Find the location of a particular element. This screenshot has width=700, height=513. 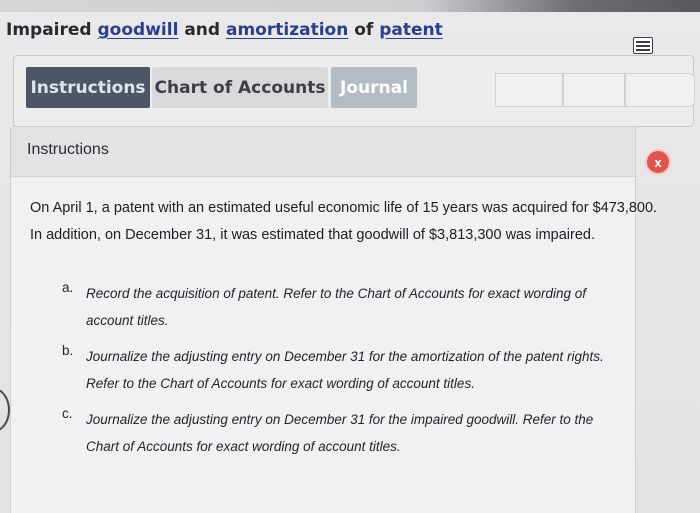

panel-title: Instructions is located at coordinates (68, 149).